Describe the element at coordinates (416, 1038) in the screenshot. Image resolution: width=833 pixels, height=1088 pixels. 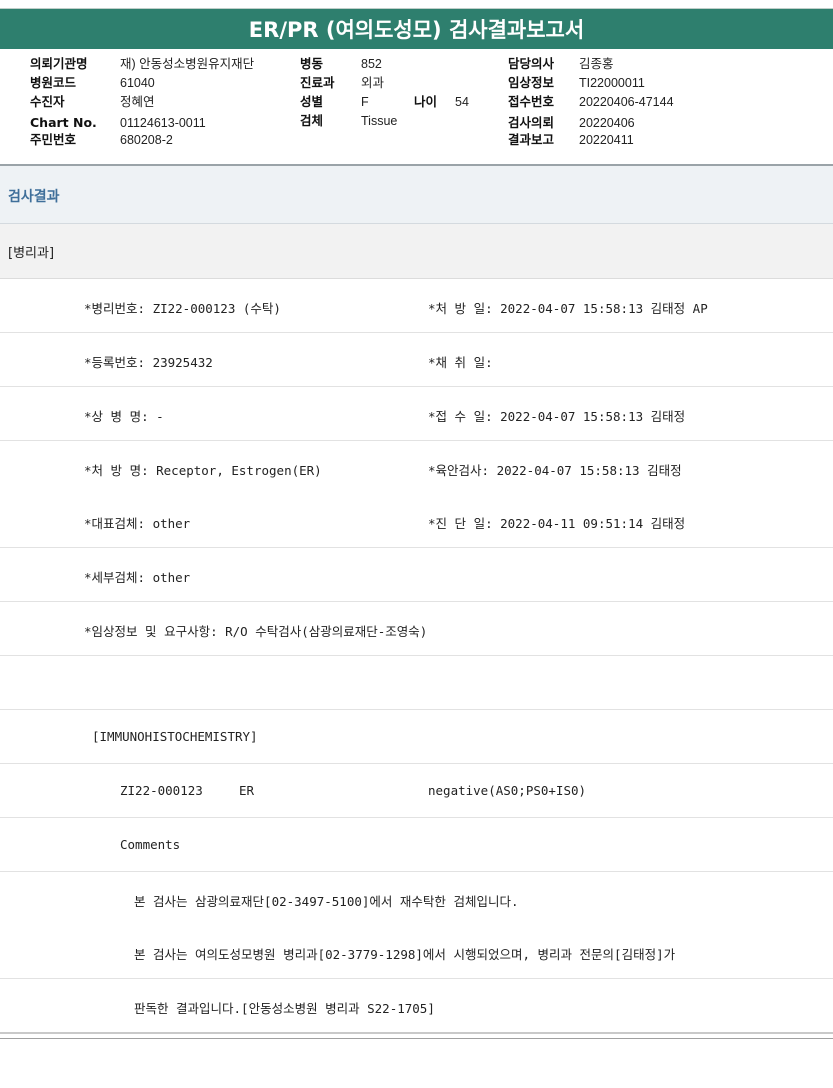
I see `bottom-divider-line` at that location.